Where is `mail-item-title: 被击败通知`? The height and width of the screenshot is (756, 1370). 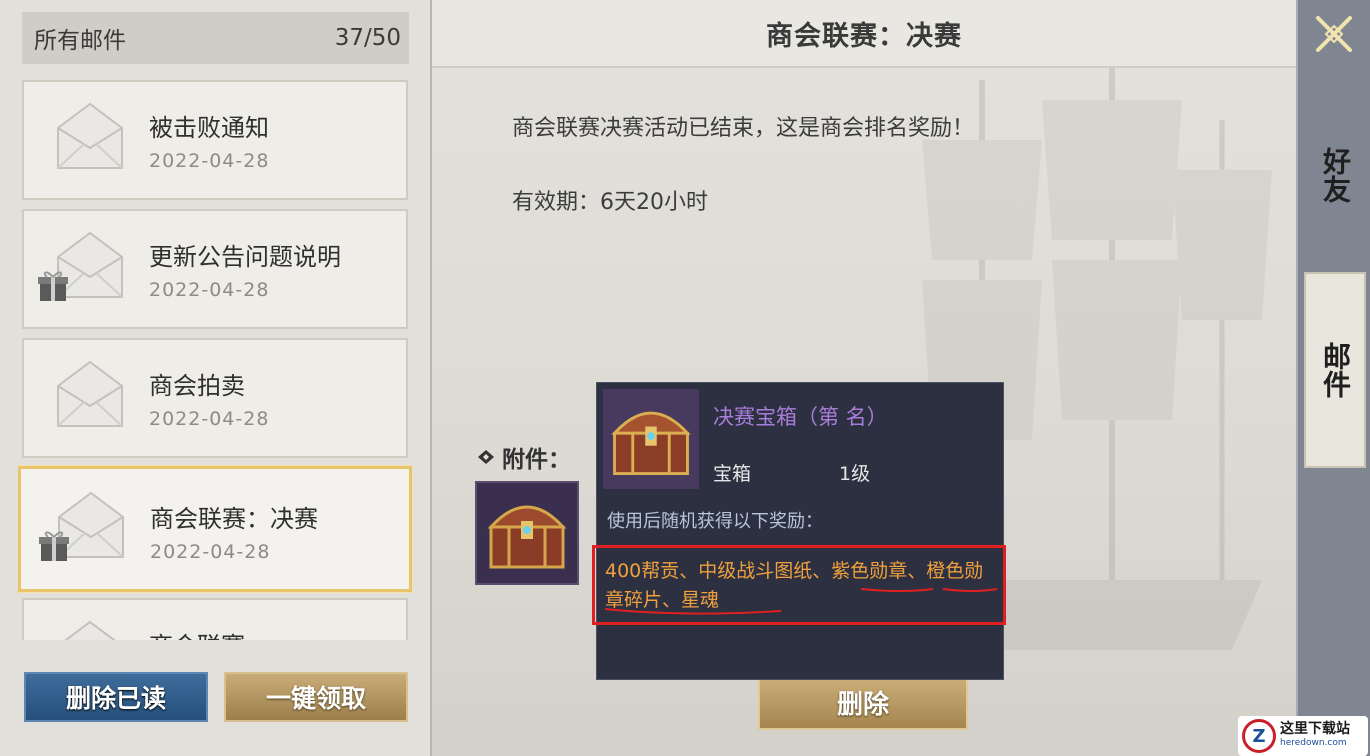
mail-item-title: 被击败通知 is located at coordinates (209, 128).